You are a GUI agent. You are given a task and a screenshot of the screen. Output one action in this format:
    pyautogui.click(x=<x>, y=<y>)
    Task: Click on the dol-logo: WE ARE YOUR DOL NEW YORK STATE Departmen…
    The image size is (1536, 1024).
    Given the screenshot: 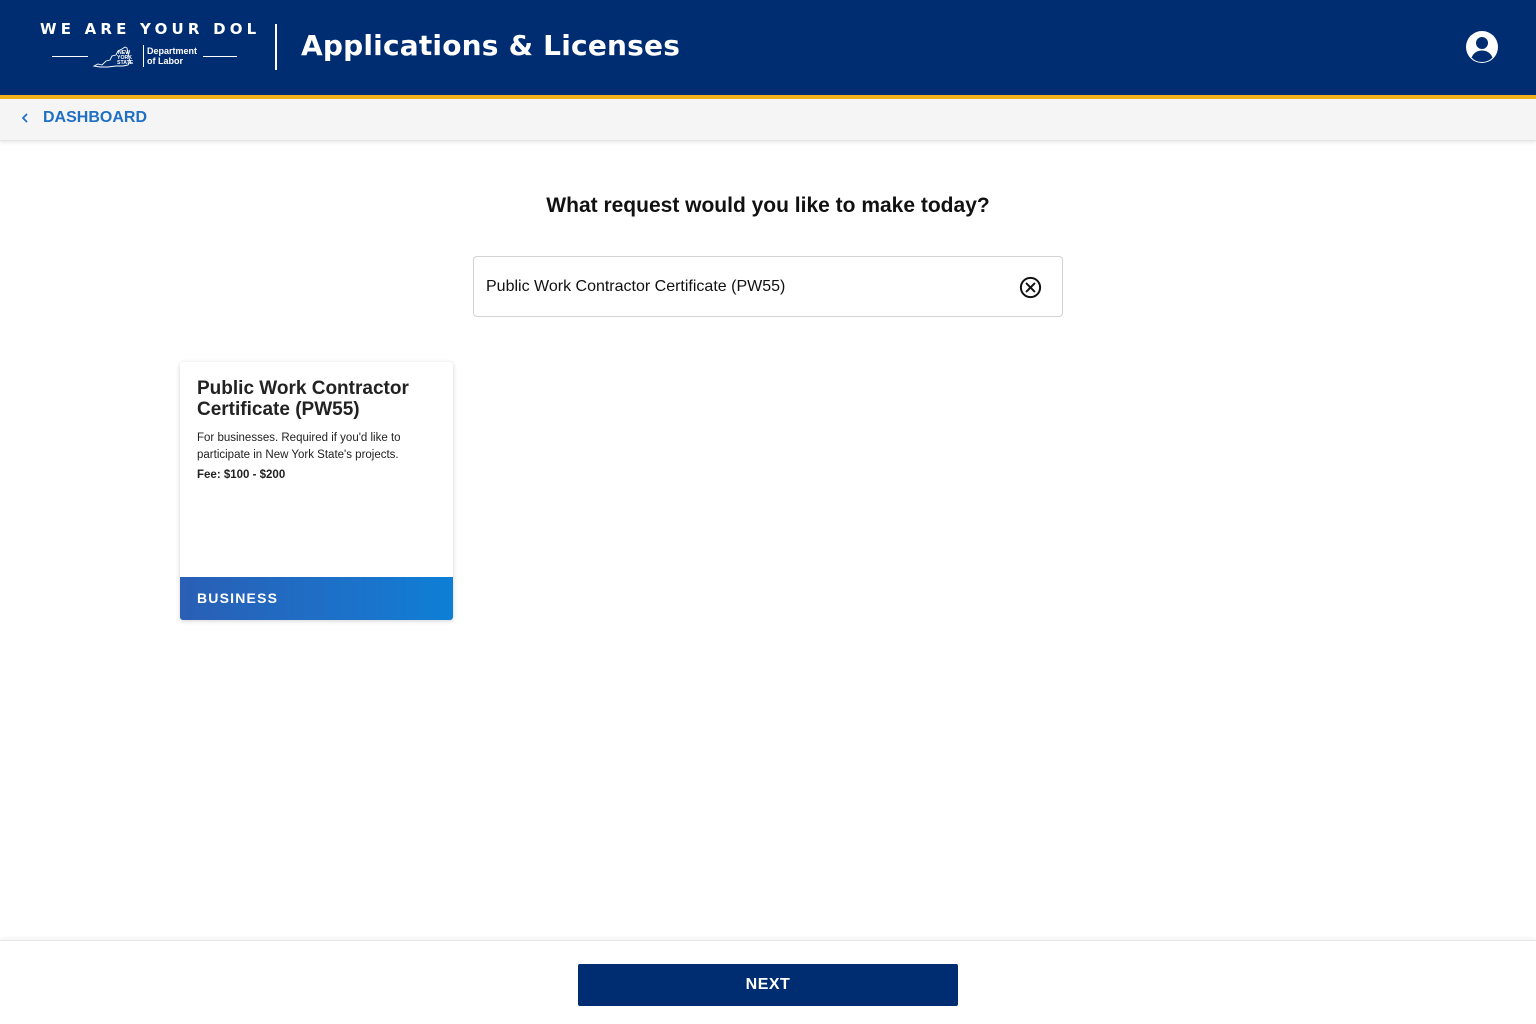 What is the action you would take?
    pyautogui.click(x=150, y=46)
    